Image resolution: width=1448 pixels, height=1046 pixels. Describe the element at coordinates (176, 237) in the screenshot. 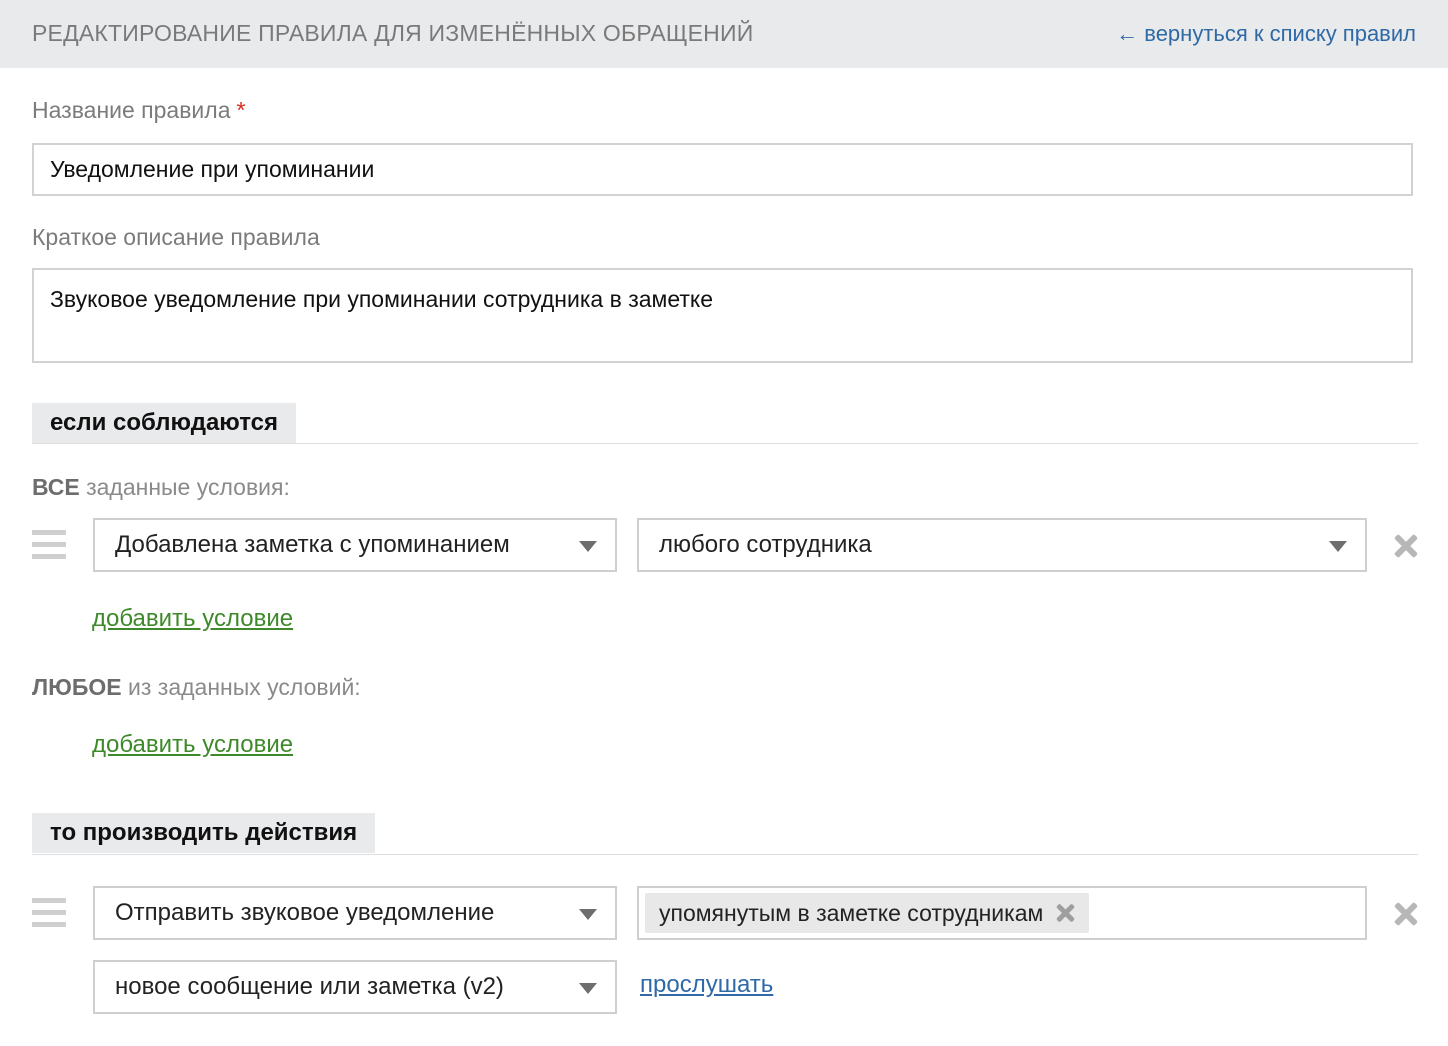

I see `rule-description-label: Краткое описание правила` at that location.